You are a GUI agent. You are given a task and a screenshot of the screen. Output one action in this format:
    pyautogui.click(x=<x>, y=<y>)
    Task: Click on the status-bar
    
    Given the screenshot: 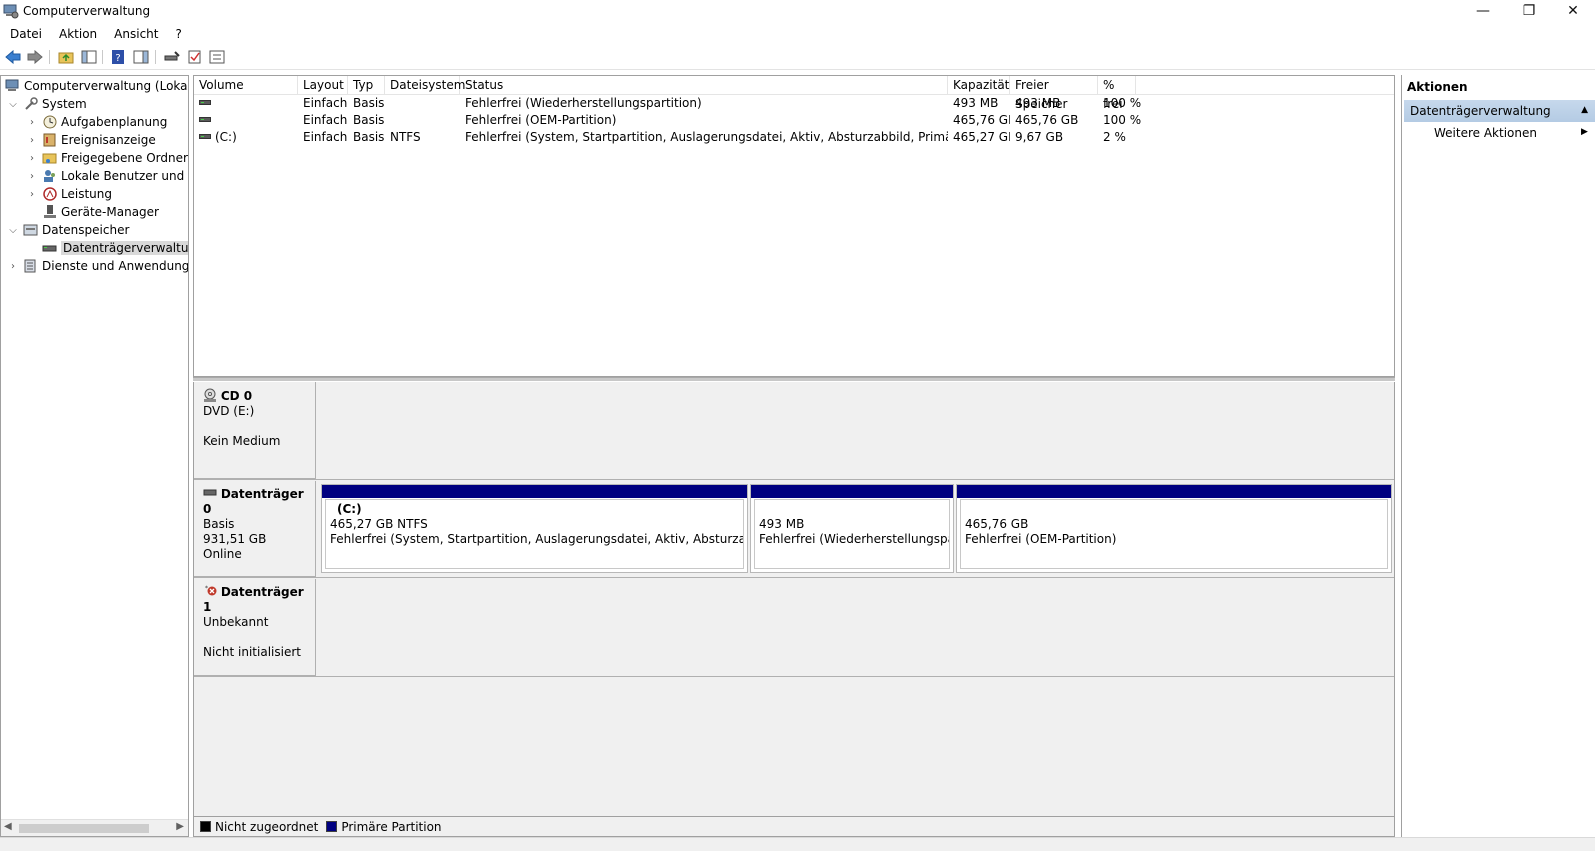 What is the action you would take?
    pyautogui.click(x=797, y=844)
    